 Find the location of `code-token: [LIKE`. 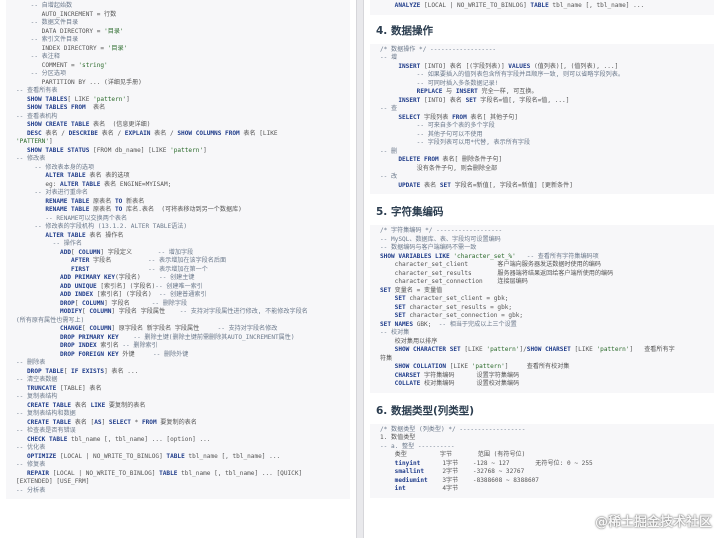

code-token: [LIKE is located at coordinates (583, 349).